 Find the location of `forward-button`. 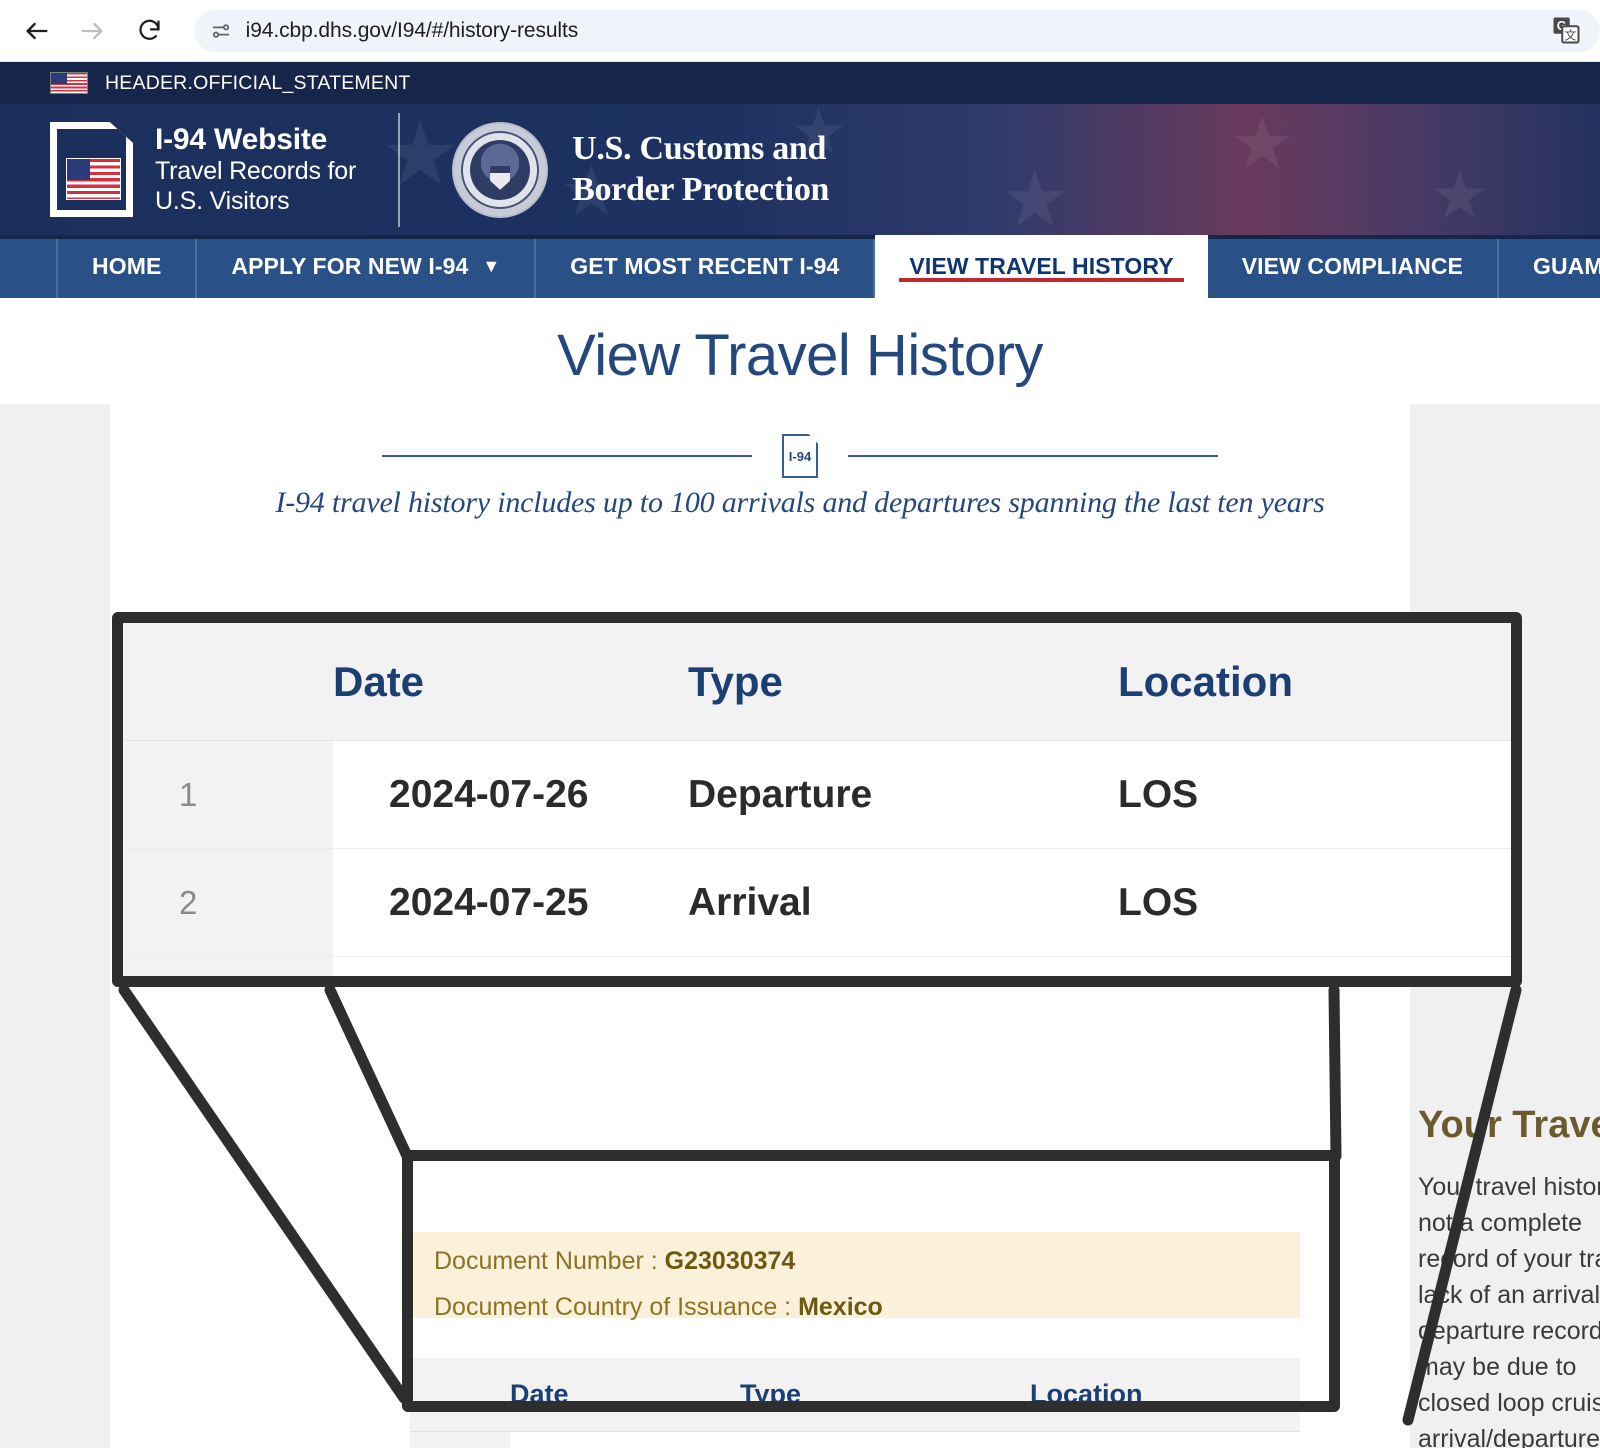

forward-button is located at coordinates (91, 31).